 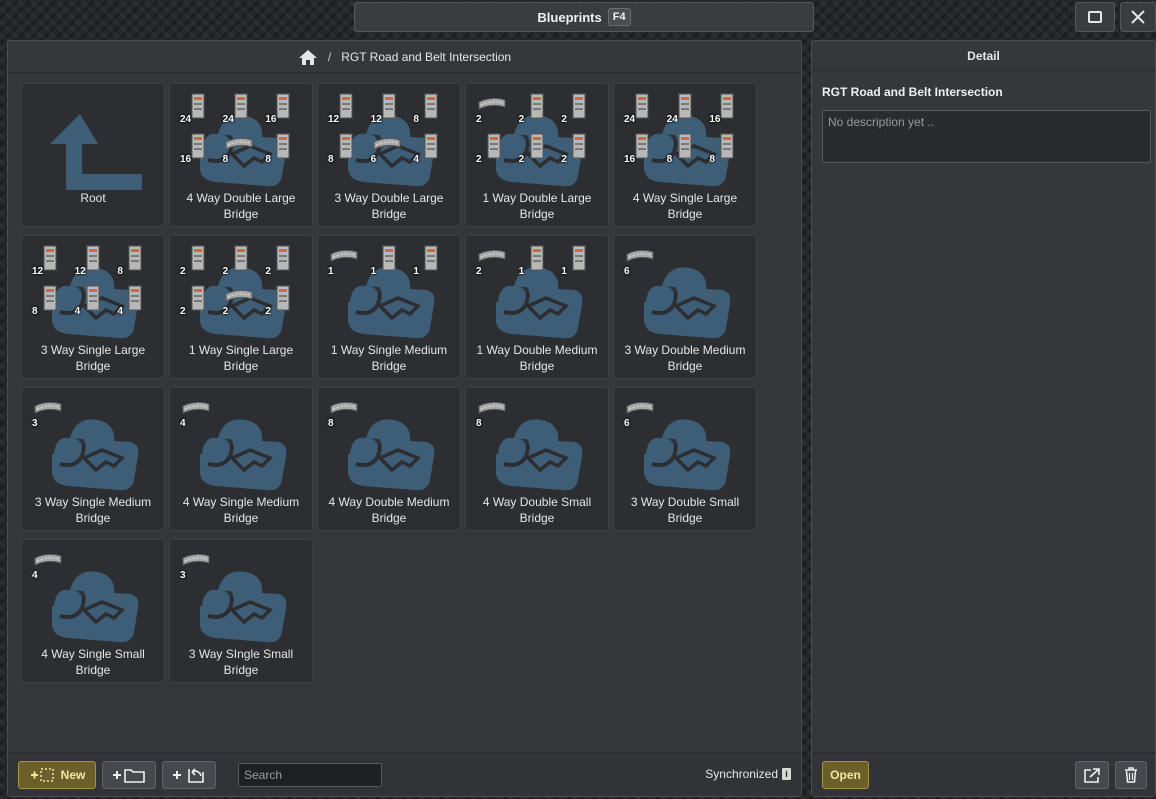 I want to click on close-button, so click(x=1138, y=17).